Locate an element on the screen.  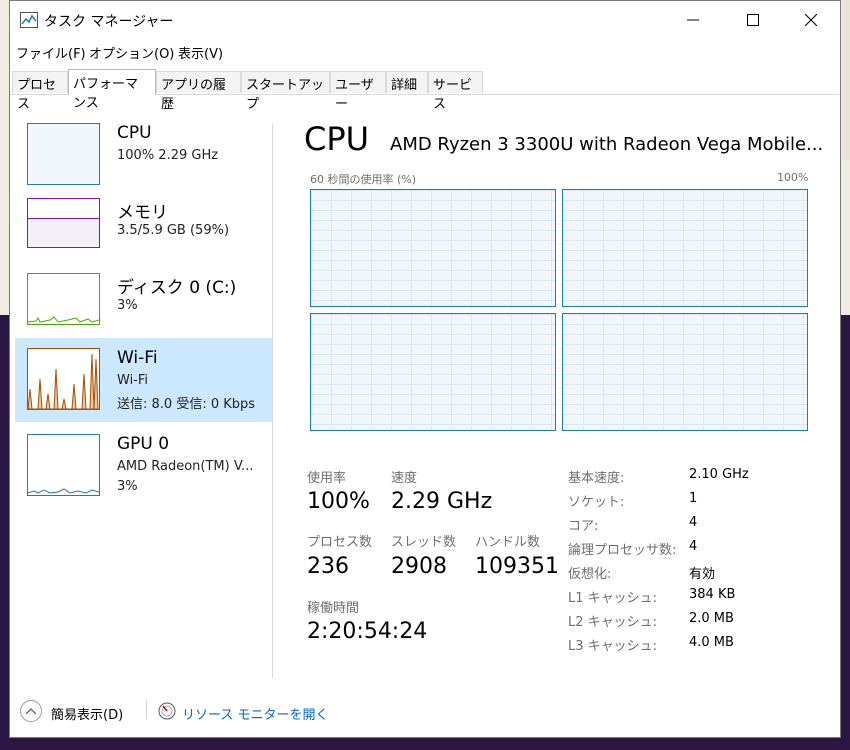
gpu-thumbnail-graph is located at coordinates (63, 465).